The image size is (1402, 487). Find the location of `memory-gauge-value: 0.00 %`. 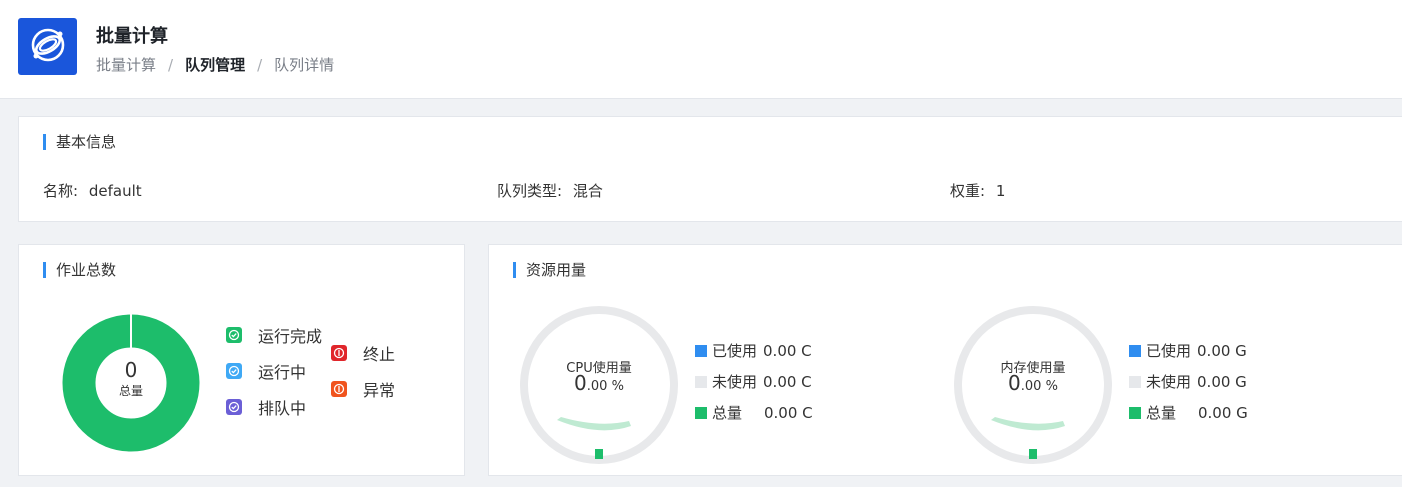

memory-gauge-value: 0.00 % is located at coordinates (1033, 383).